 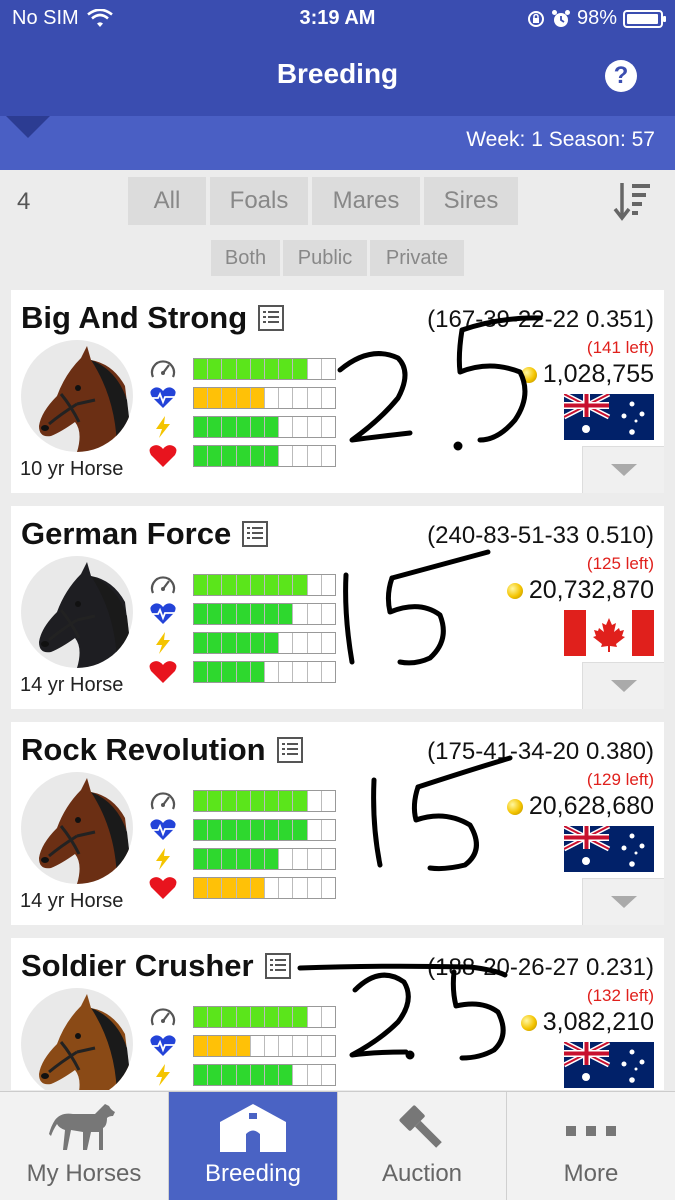 What do you see at coordinates (514, 590) in the screenshot?
I see `coin-icon` at bounding box center [514, 590].